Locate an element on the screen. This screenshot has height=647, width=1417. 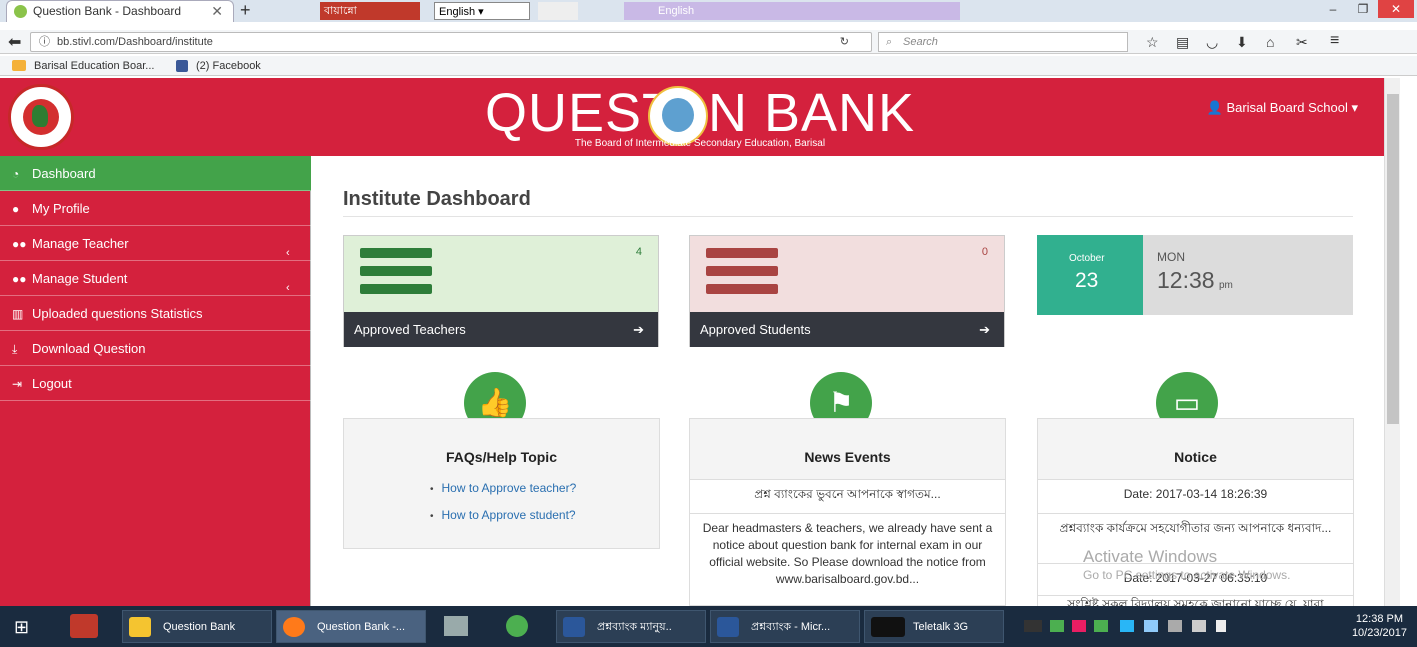
sidebar-item-manage-student: ●● Manage Student ‹ is located at coordinates (155, 278).